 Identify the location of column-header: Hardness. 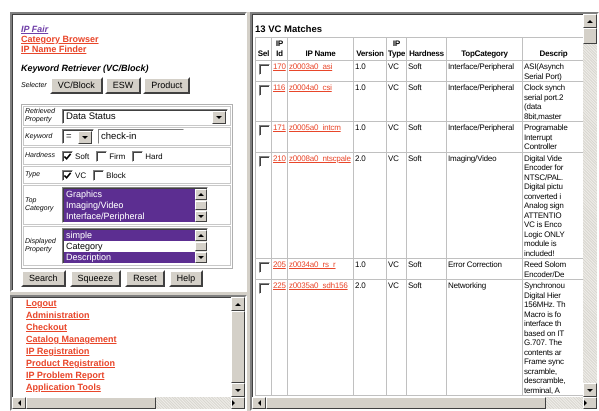
(426, 49).